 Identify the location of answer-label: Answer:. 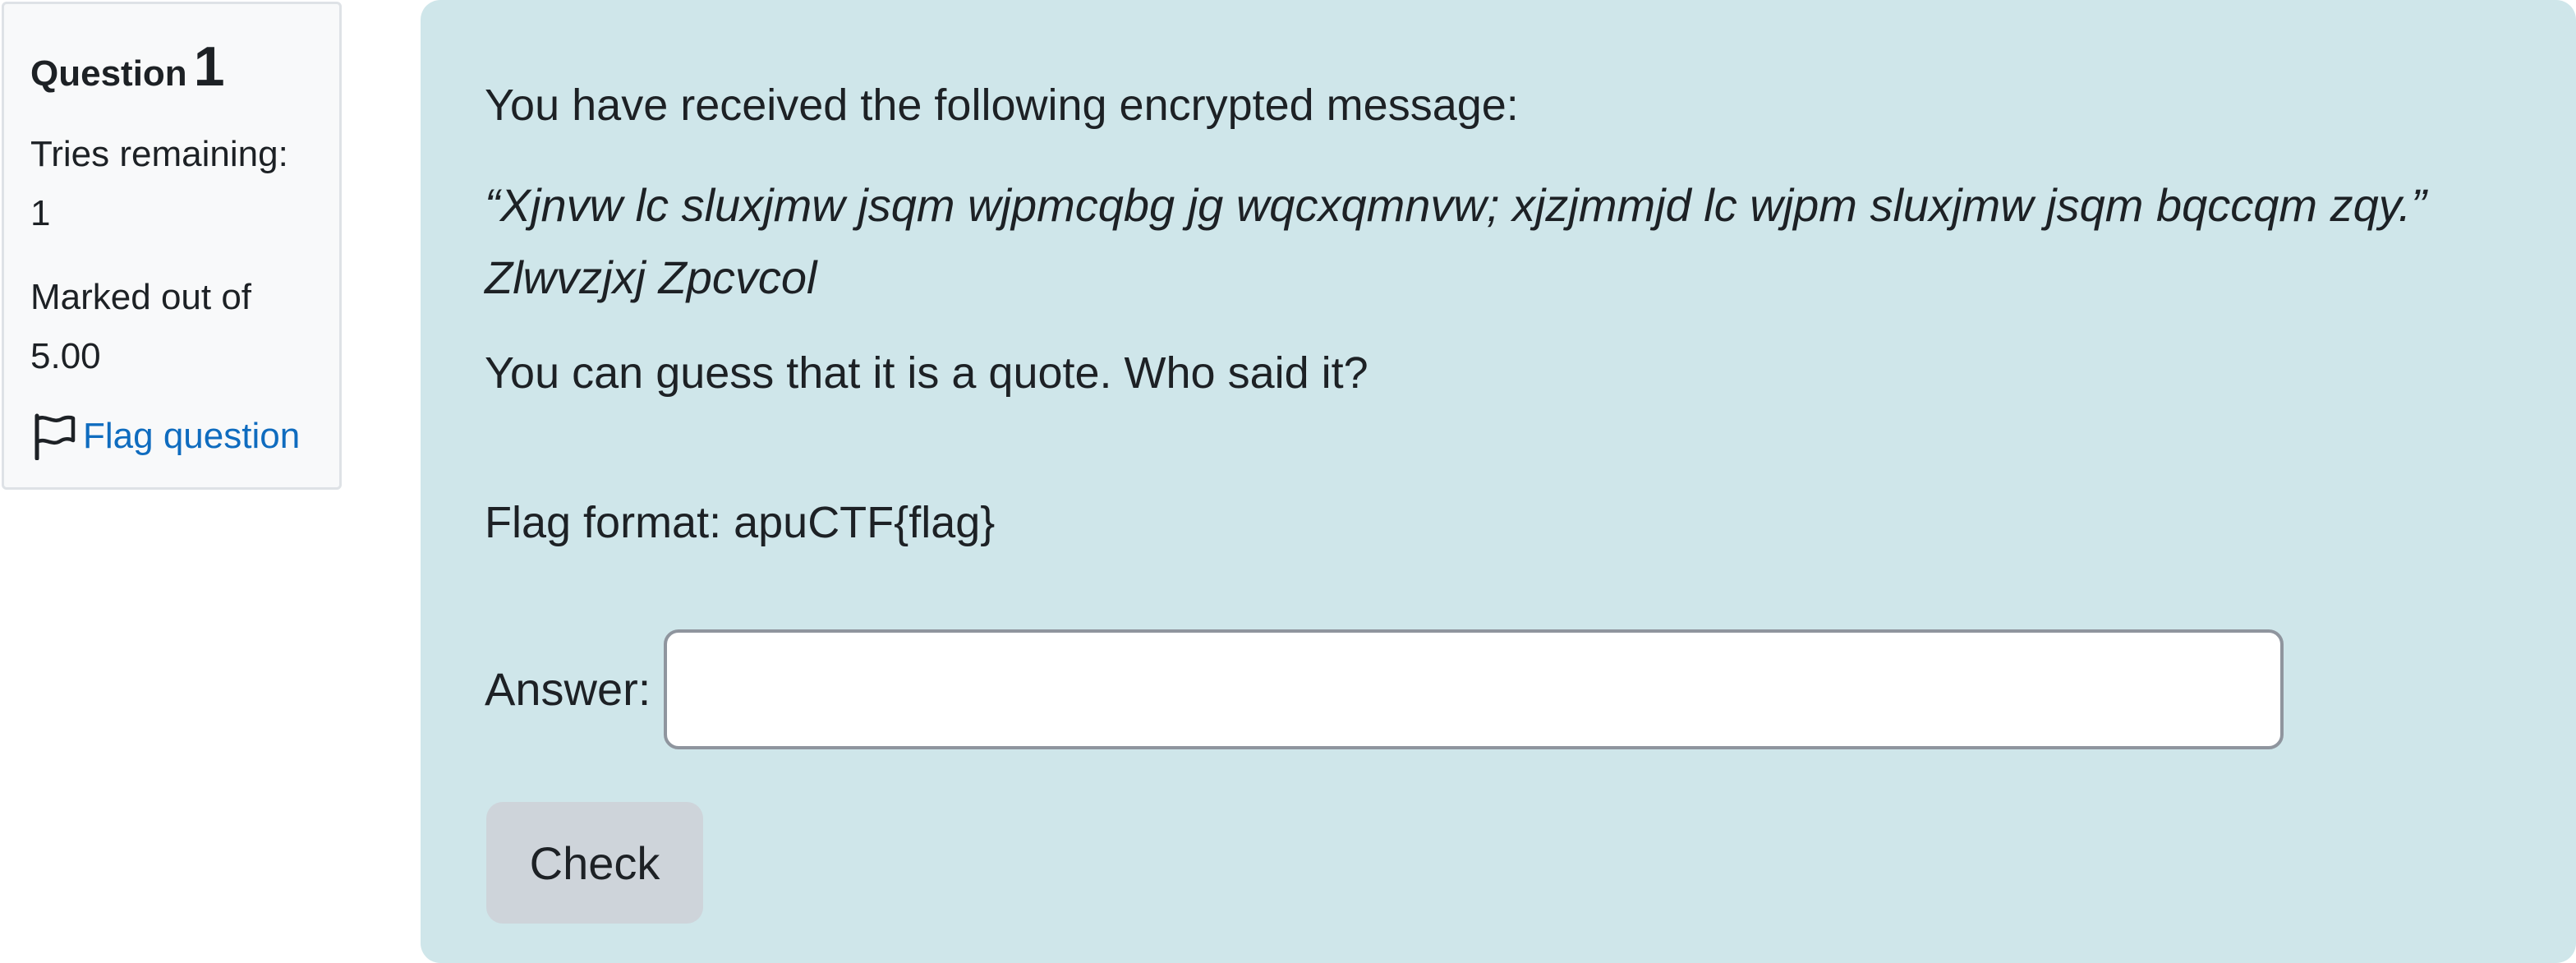
(568, 689).